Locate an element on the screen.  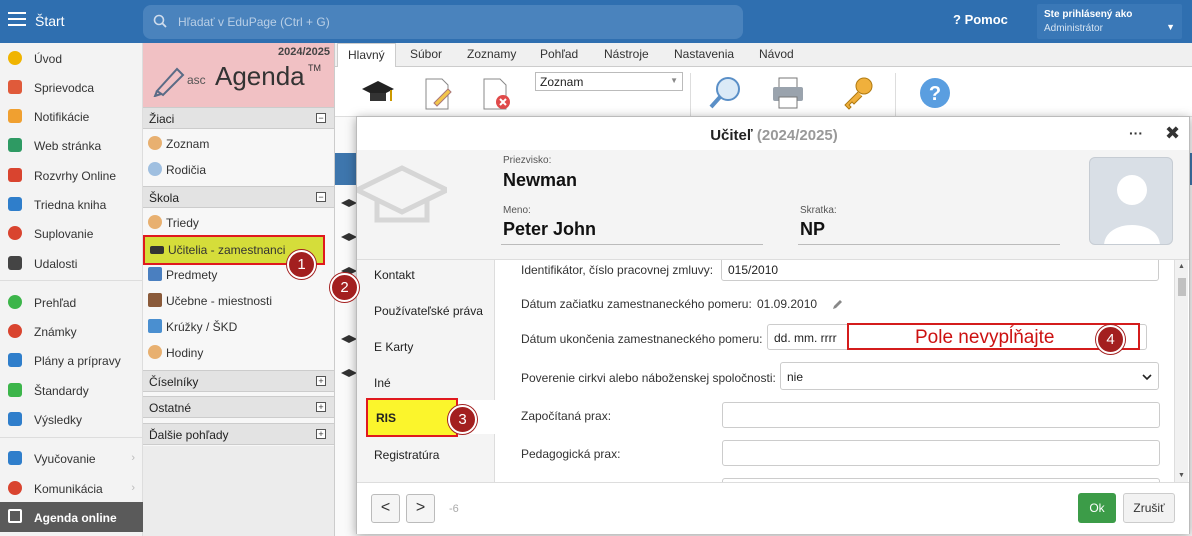
side-tab-ris: RIS is located at coordinates (412, 417).